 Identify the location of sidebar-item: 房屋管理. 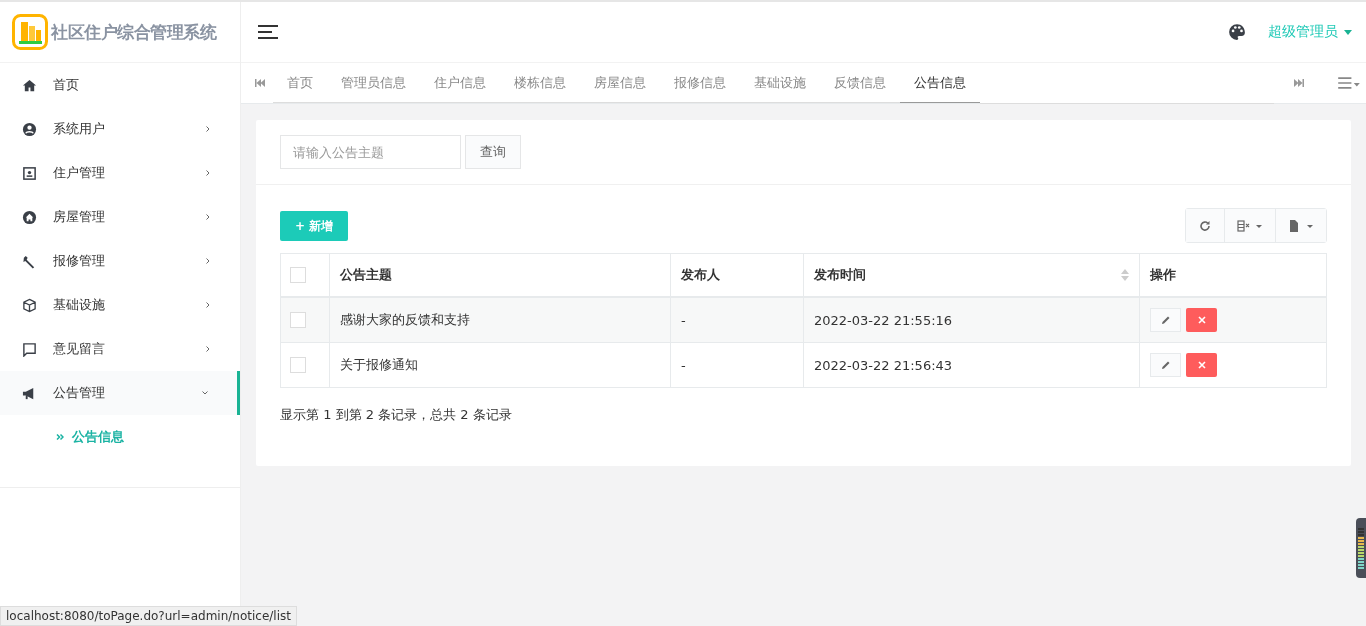
(120, 217).